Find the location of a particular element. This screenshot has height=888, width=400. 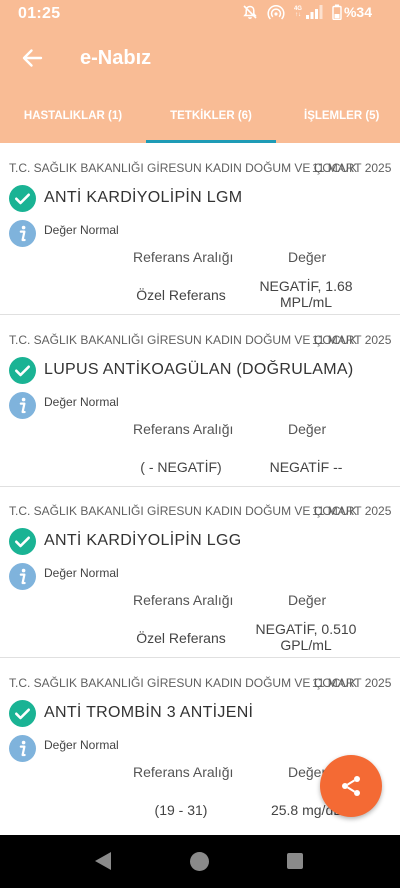

reference-value: ( - NEGATİF) is located at coordinates (181, 467).